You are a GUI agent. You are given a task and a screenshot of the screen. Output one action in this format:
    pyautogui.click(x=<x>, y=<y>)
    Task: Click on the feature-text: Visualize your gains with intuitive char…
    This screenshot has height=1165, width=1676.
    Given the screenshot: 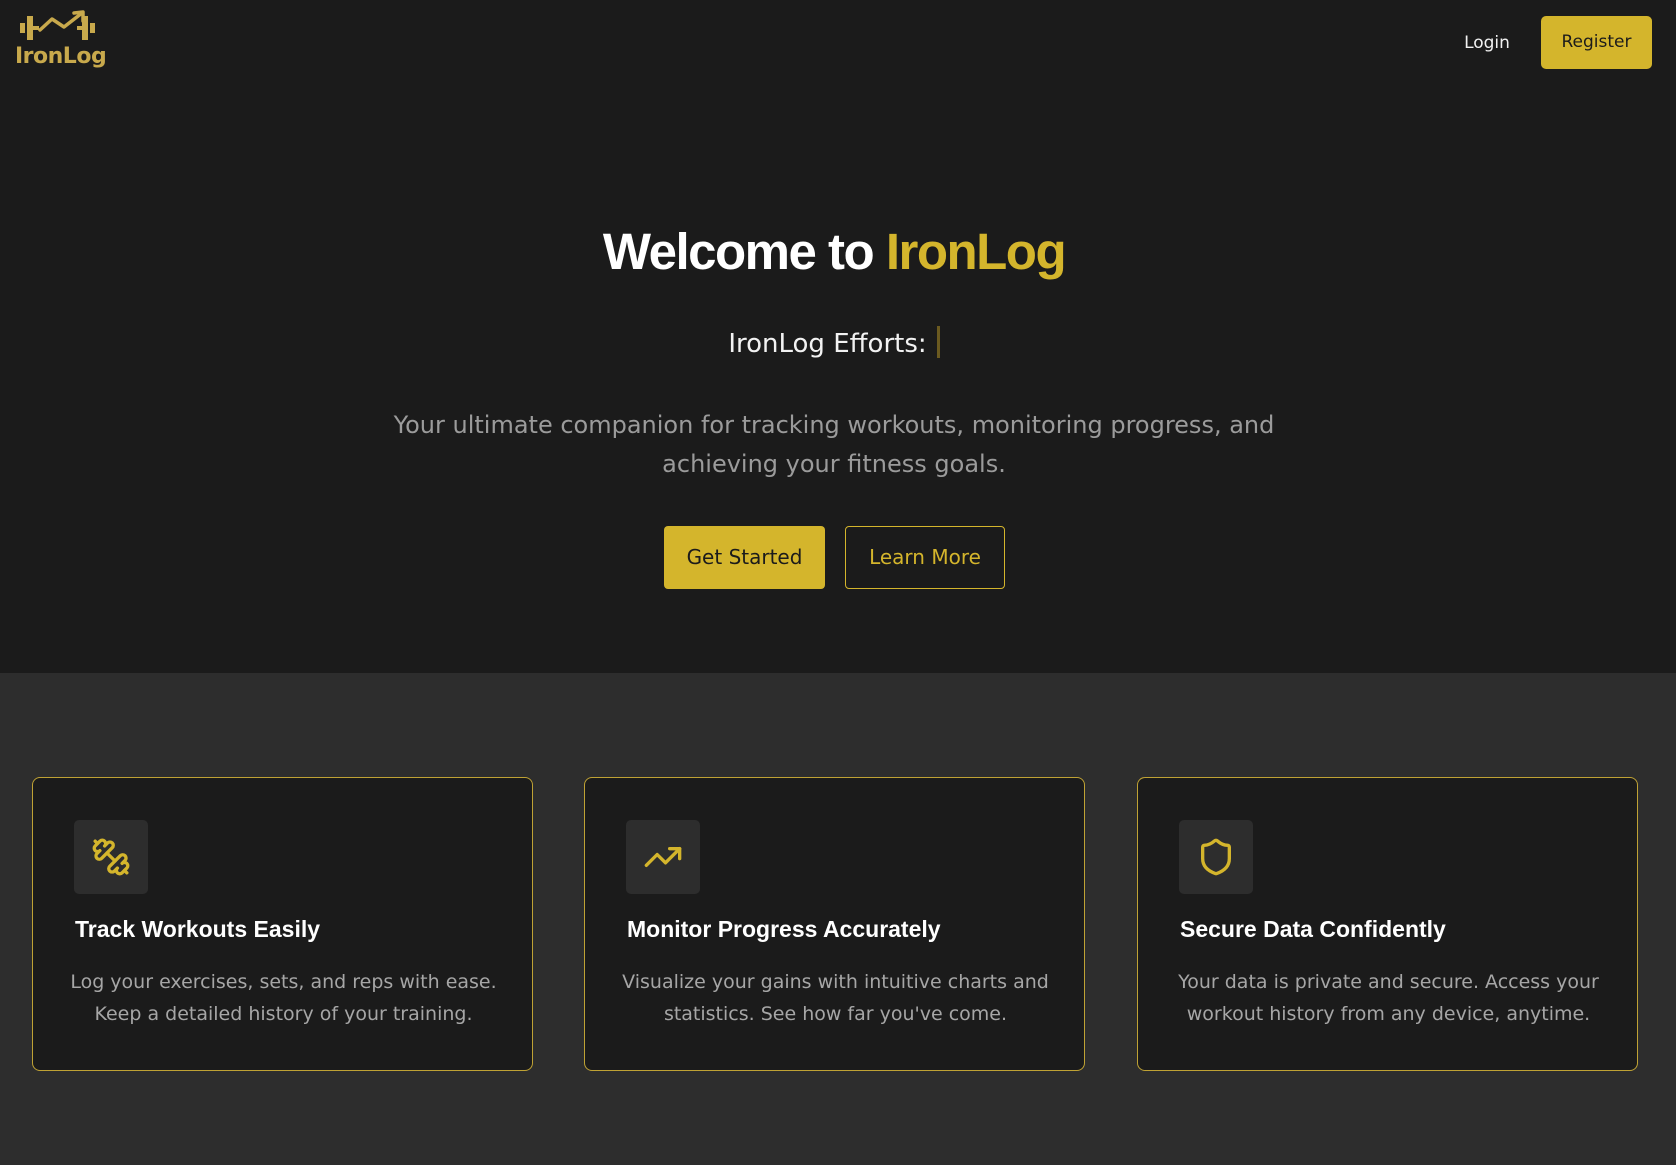 What is the action you would take?
    pyautogui.click(x=835, y=998)
    